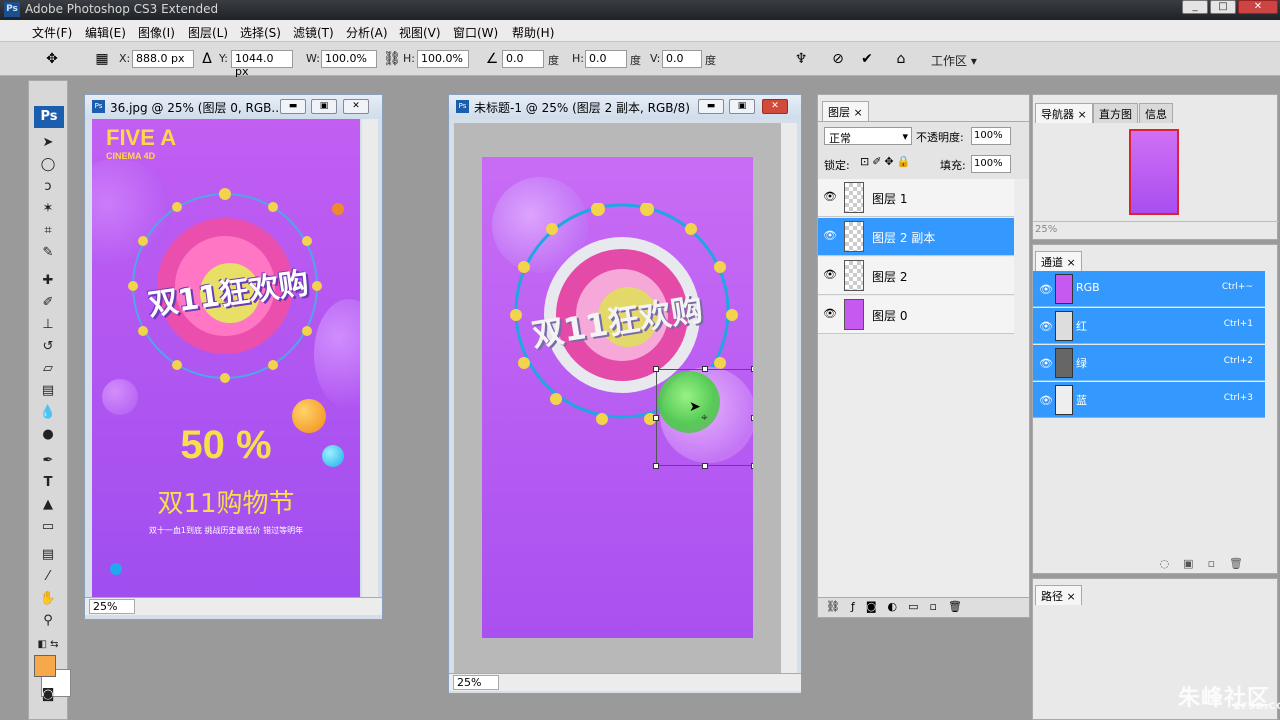 Image resolution: width=1280 pixels, height=720 pixels. What do you see at coordinates (916, 198) in the screenshot?
I see `layer-row-1: 👁 图层 1` at bounding box center [916, 198].